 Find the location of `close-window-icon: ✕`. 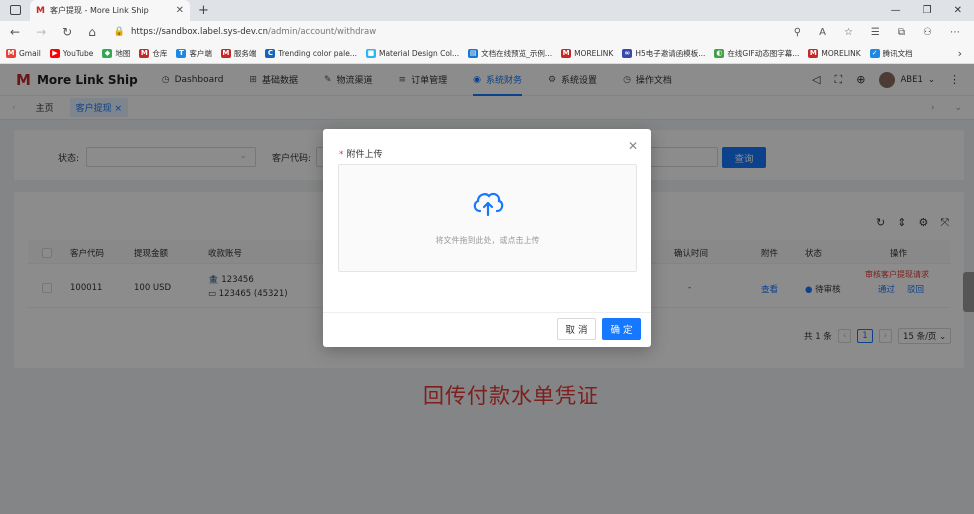

close-window-icon: ✕ is located at coordinates (958, 10).